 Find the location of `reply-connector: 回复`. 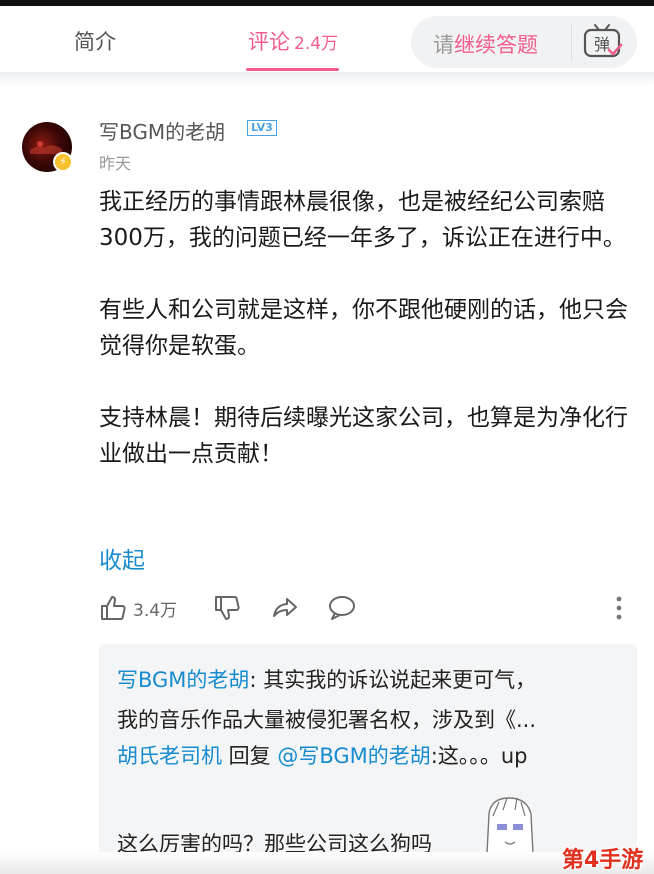

reply-connector: 回复 is located at coordinates (250, 756).